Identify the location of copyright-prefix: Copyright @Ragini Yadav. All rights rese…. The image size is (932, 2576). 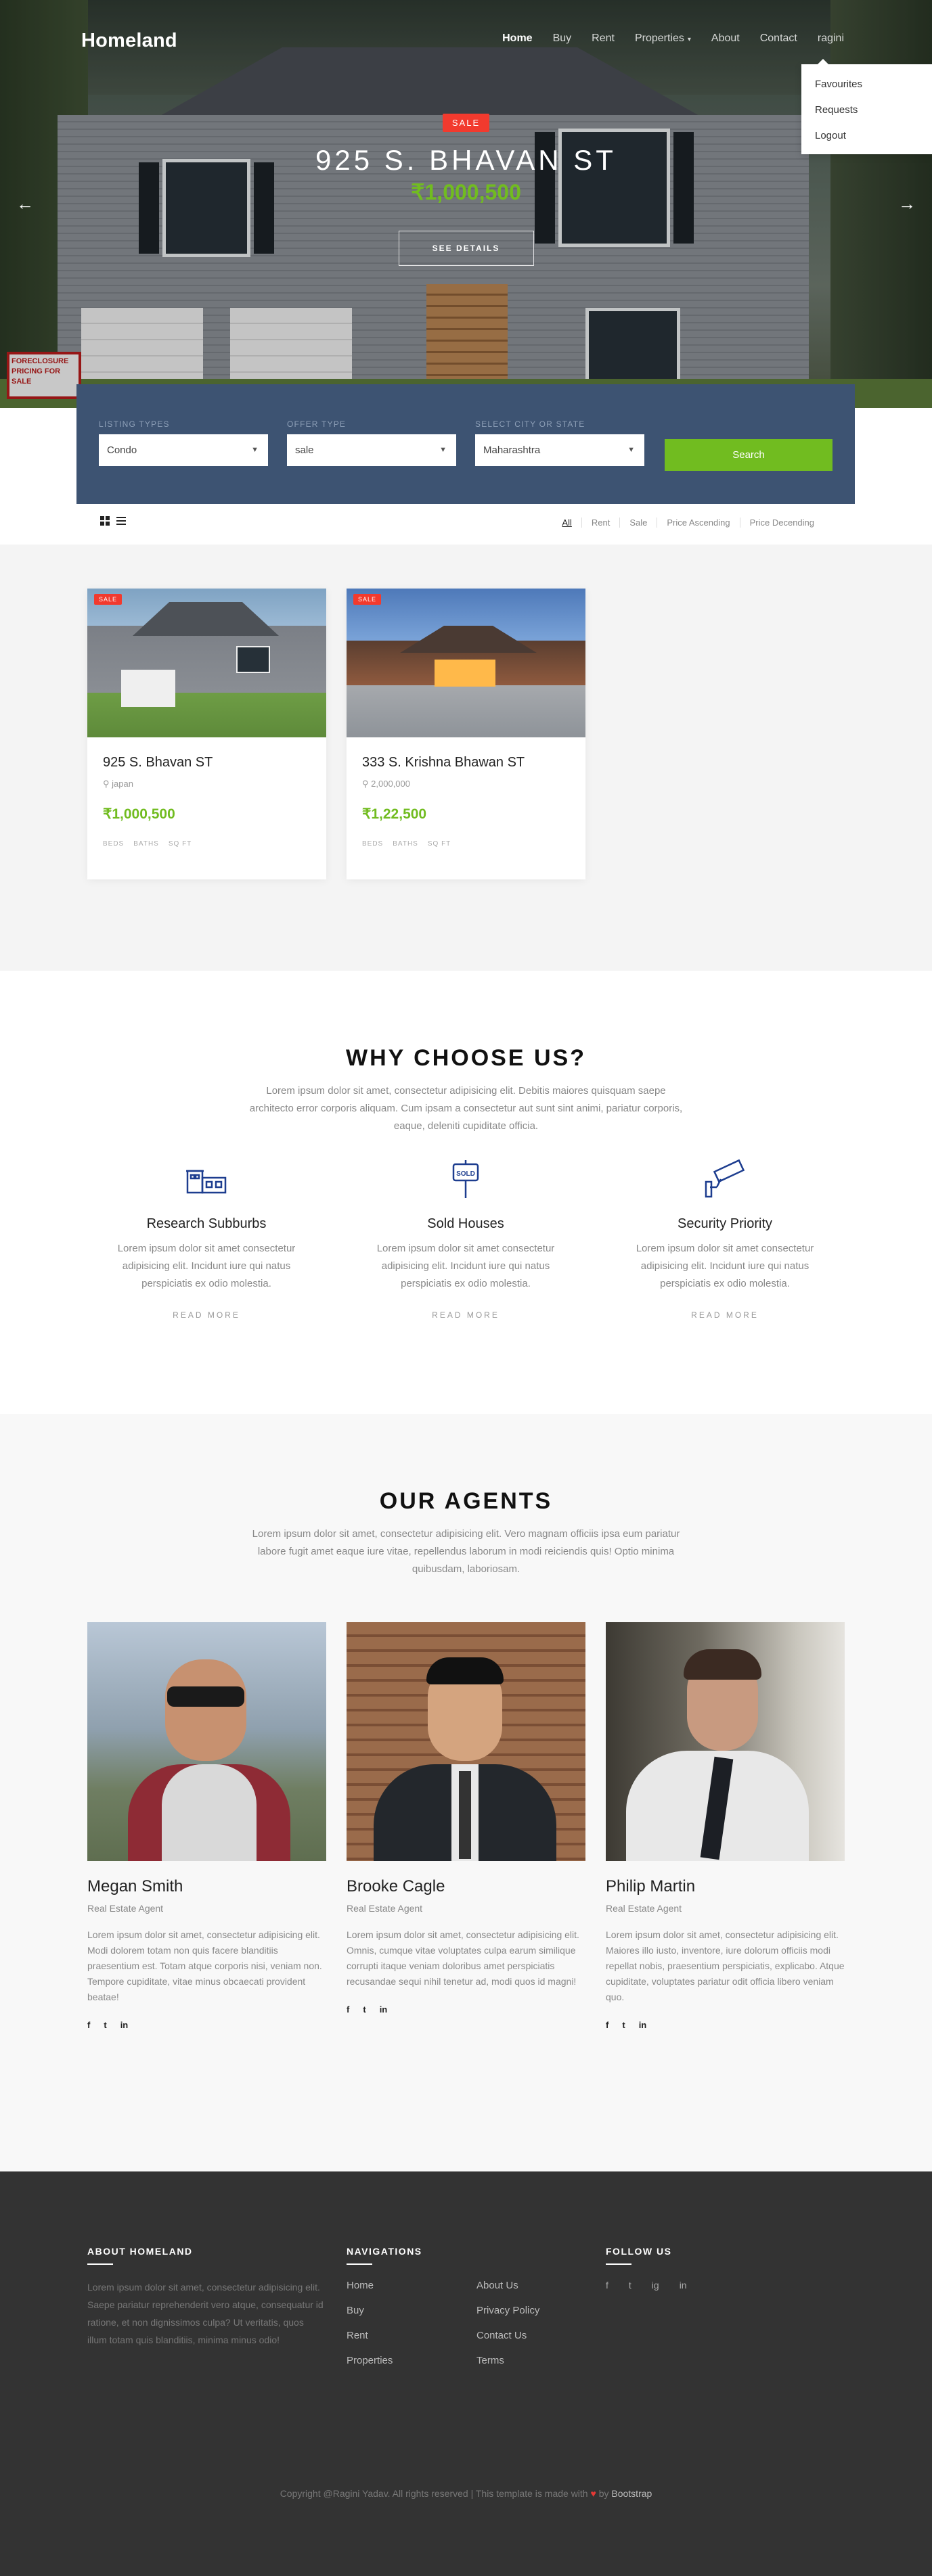
(434, 2493).